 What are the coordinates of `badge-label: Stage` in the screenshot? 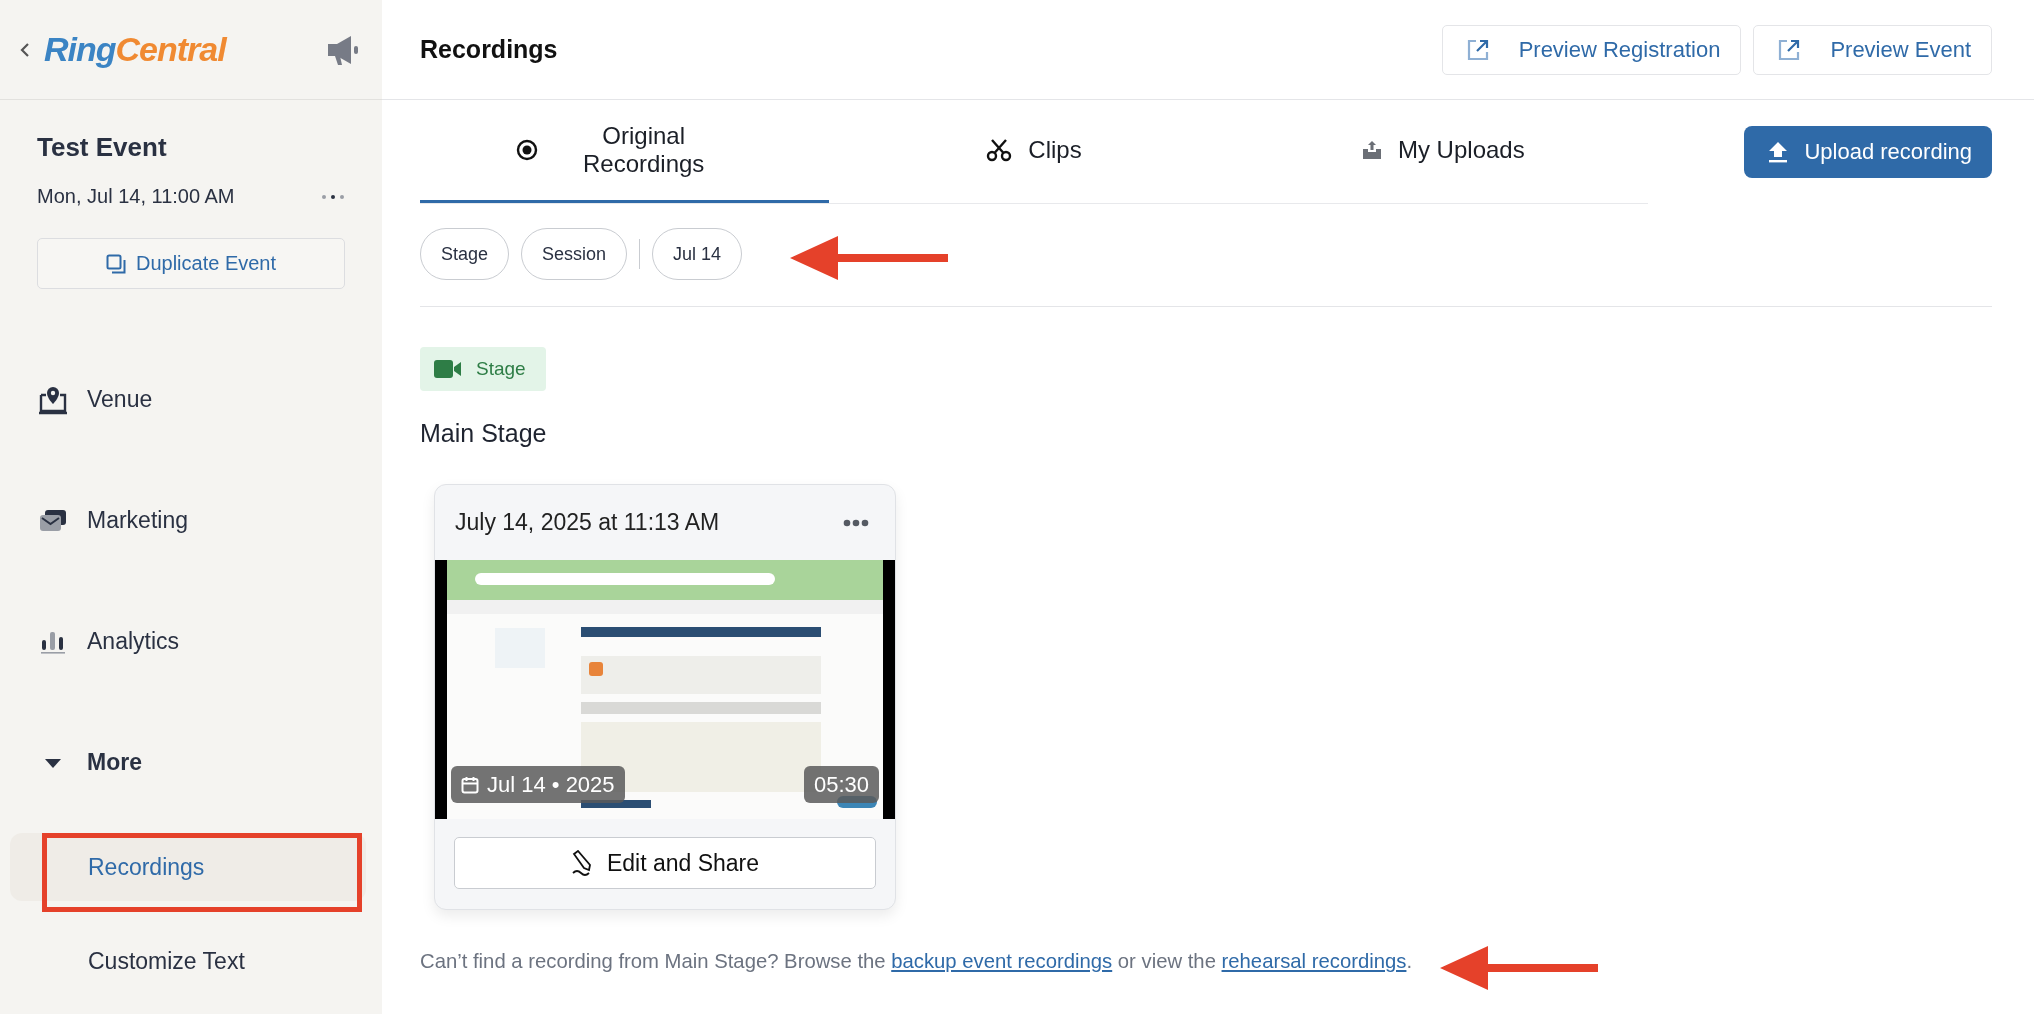 It's located at (501, 369).